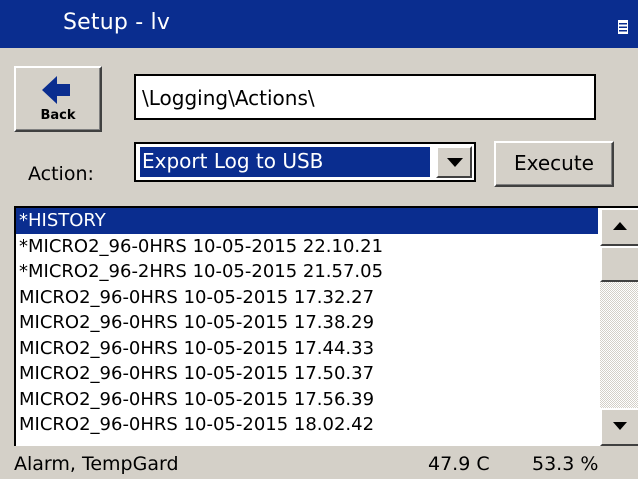  What do you see at coordinates (619, 327) in the screenshot?
I see `scrollbar` at bounding box center [619, 327].